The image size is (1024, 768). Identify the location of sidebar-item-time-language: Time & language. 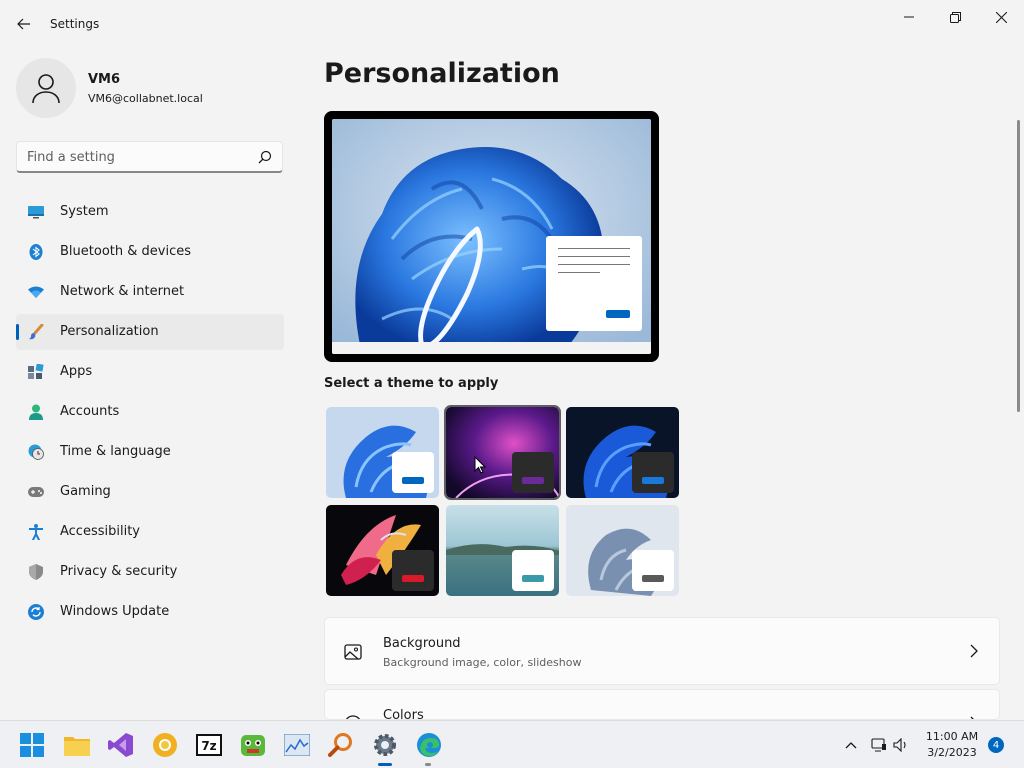
(150, 452).